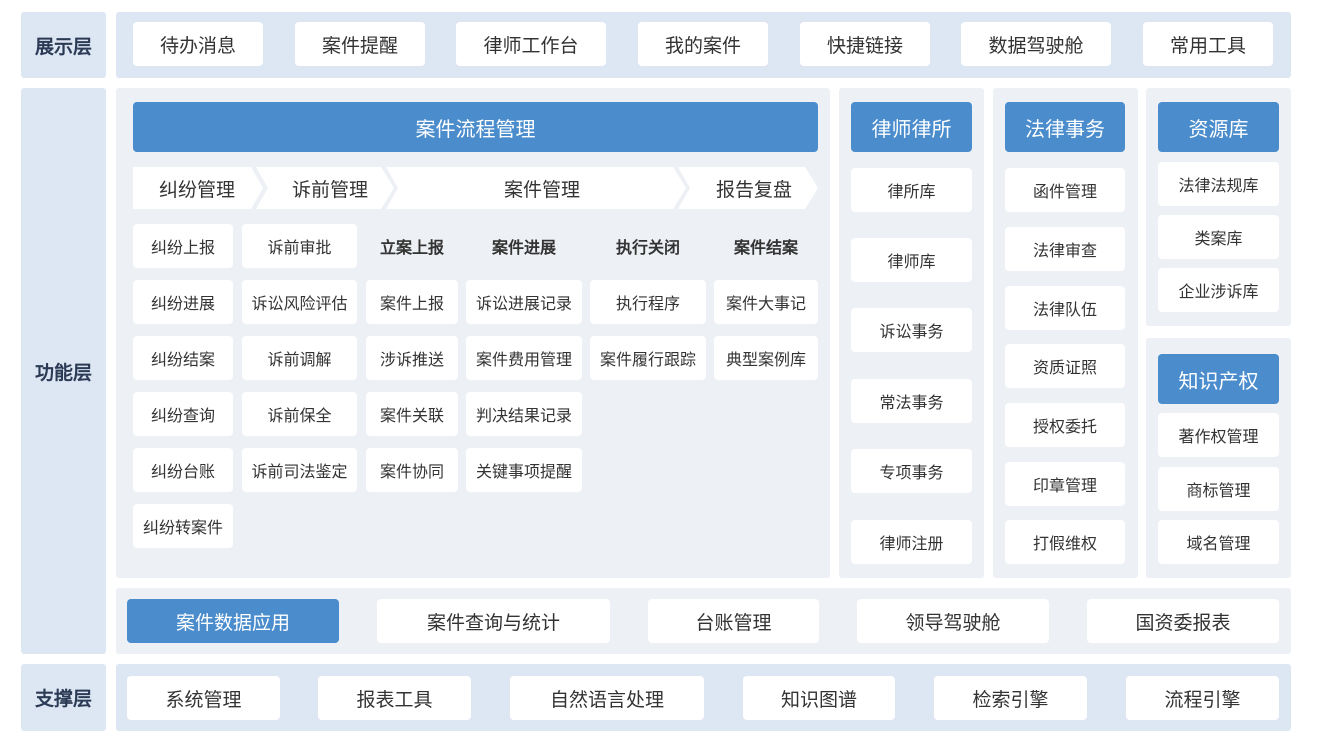 This screenshot has height=748, width=1318. What do you see at coordinates (183, 470) in the screenshot?
I see `dispute-item: 纠纷台账` at bounding box center [183, 470].